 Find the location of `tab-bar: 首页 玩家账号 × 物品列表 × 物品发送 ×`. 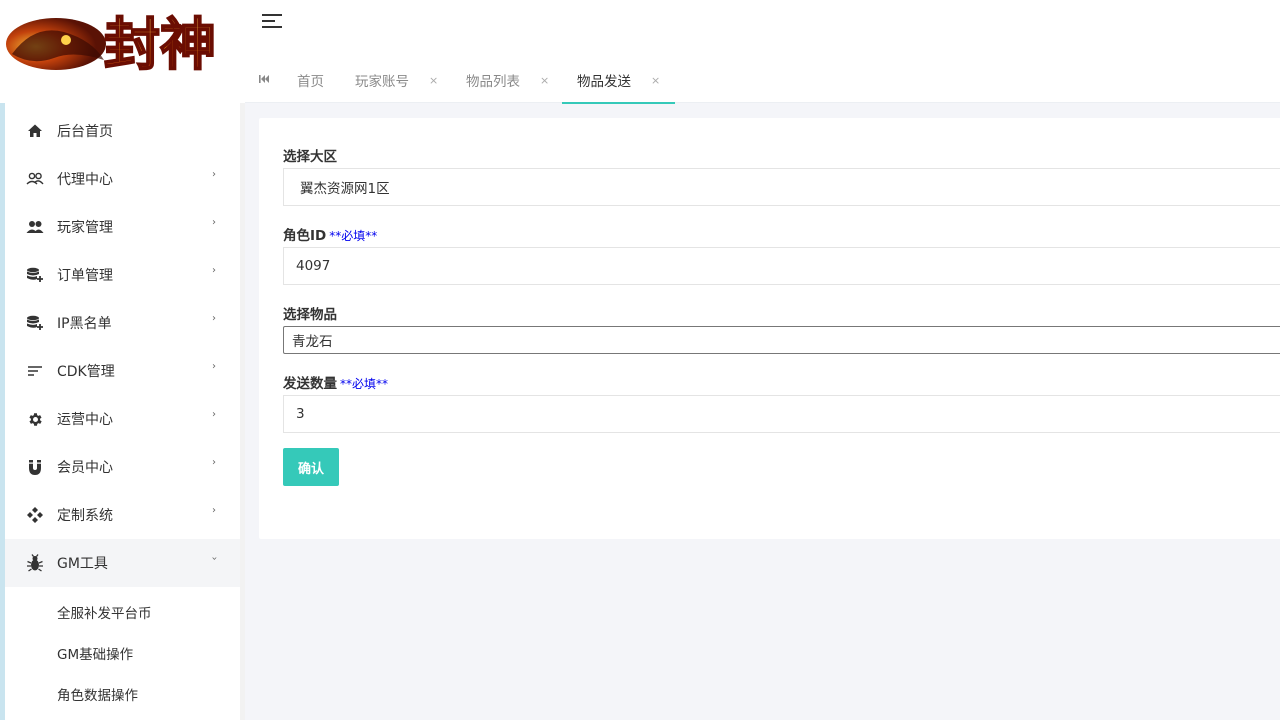

tab-bar: 首页 玩家账号 × 物品列表 × 物品发送 × is located at coordinates (762, 80).